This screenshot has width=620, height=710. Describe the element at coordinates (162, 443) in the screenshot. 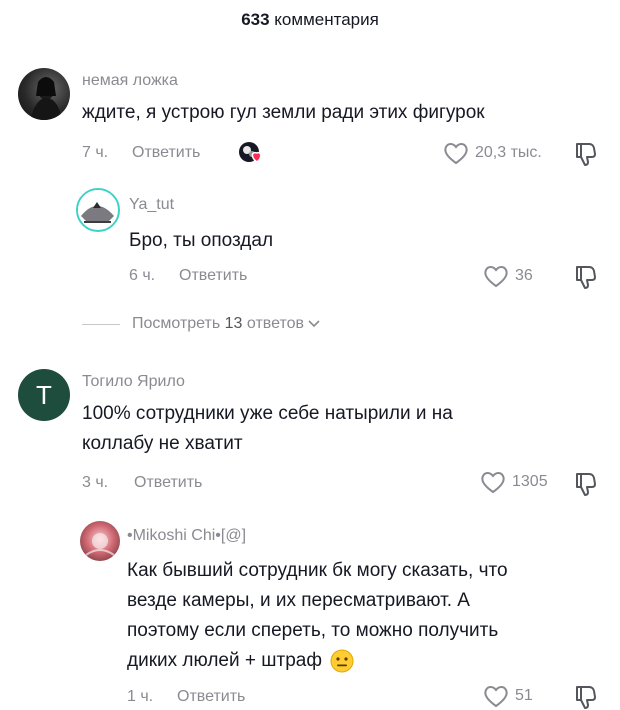

I see `comment-text-line: коллабу не хватит` at that location.